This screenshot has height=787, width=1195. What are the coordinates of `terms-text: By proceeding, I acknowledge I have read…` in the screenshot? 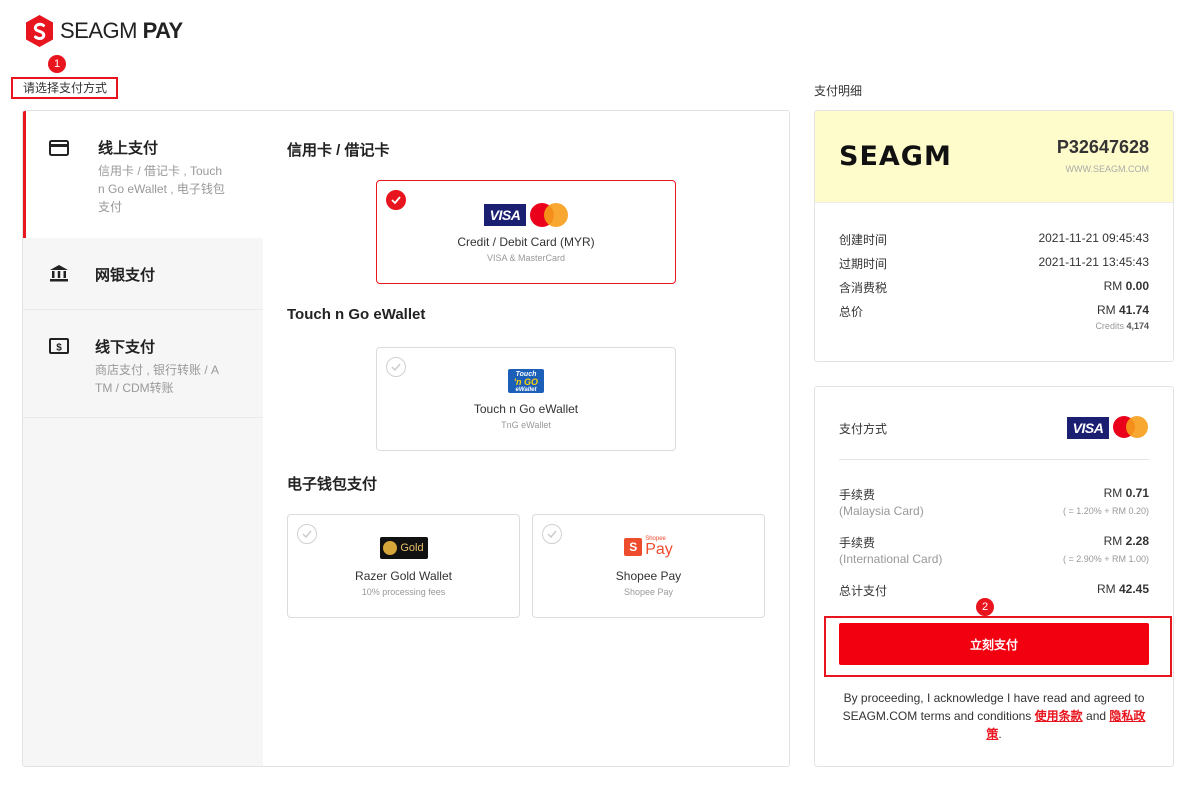 It's located at (994, 716).